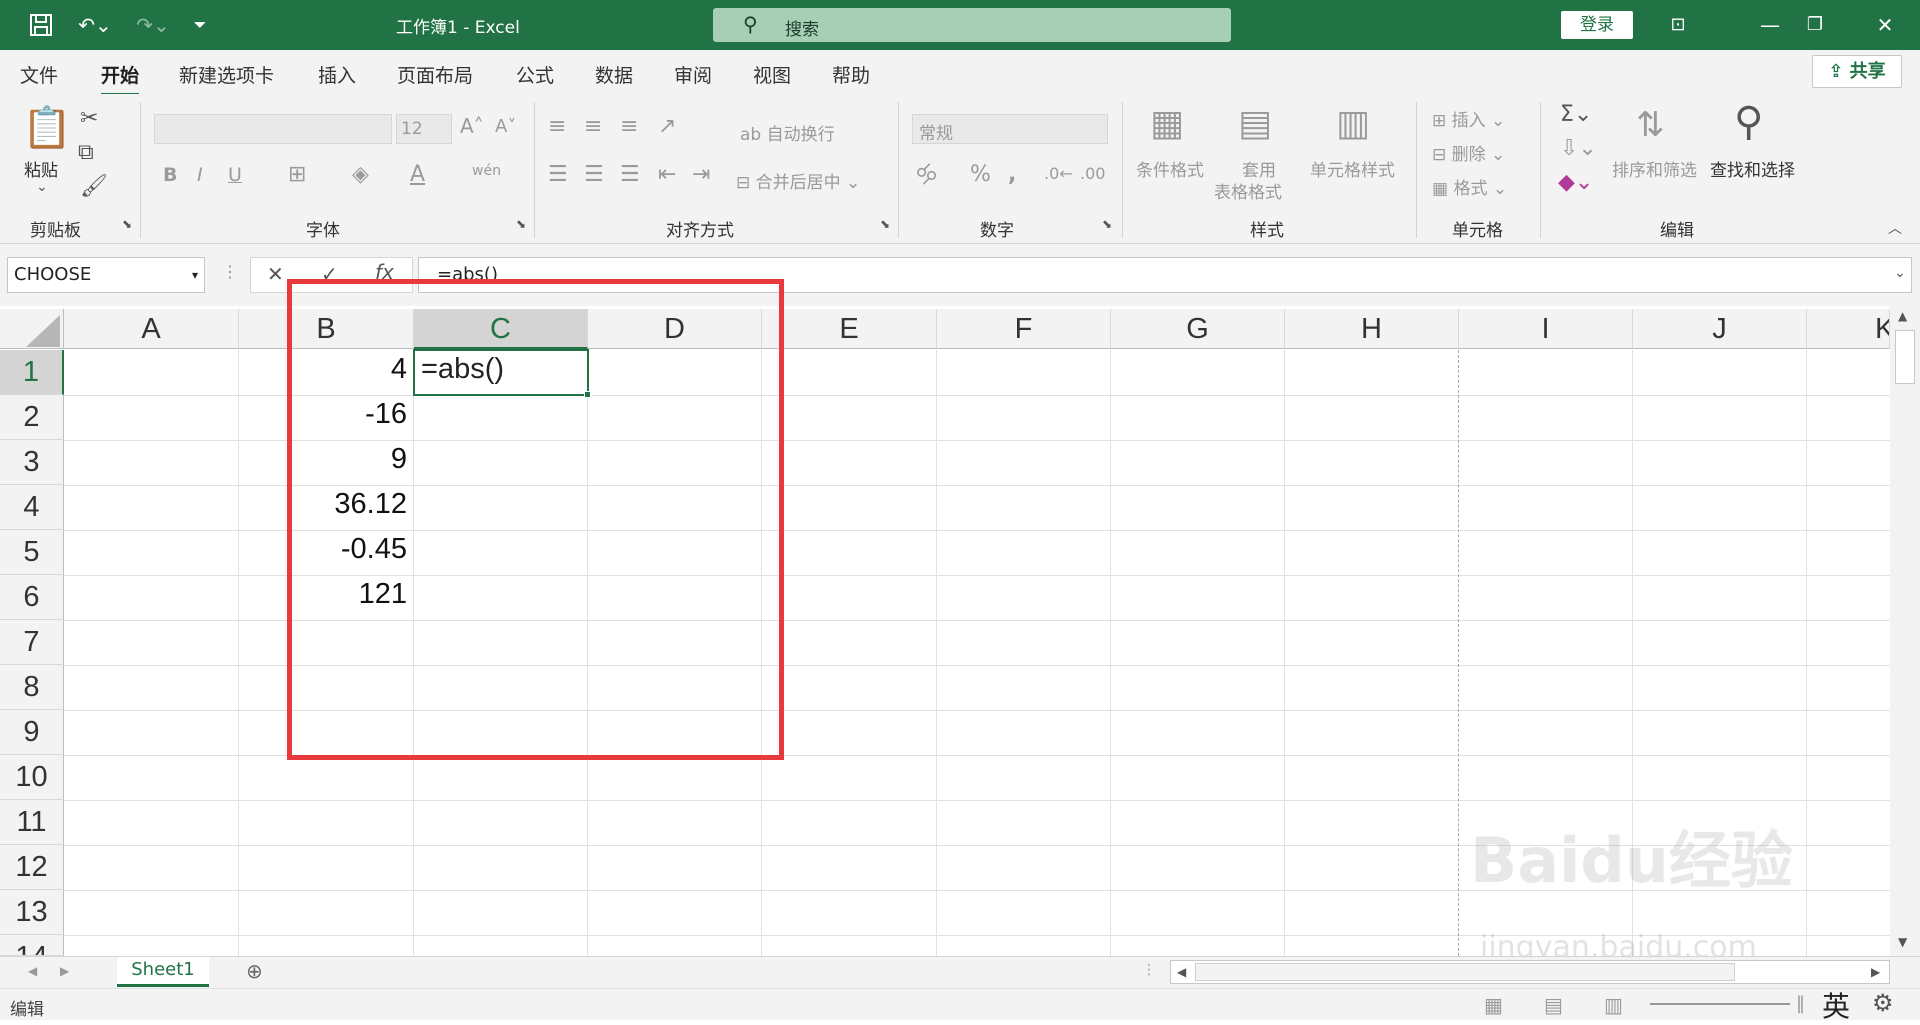  Describe the element at coordinates (885, 224) in the screenshot. I see `alignment-dialog-launcher-icon: ⬊` at that location.